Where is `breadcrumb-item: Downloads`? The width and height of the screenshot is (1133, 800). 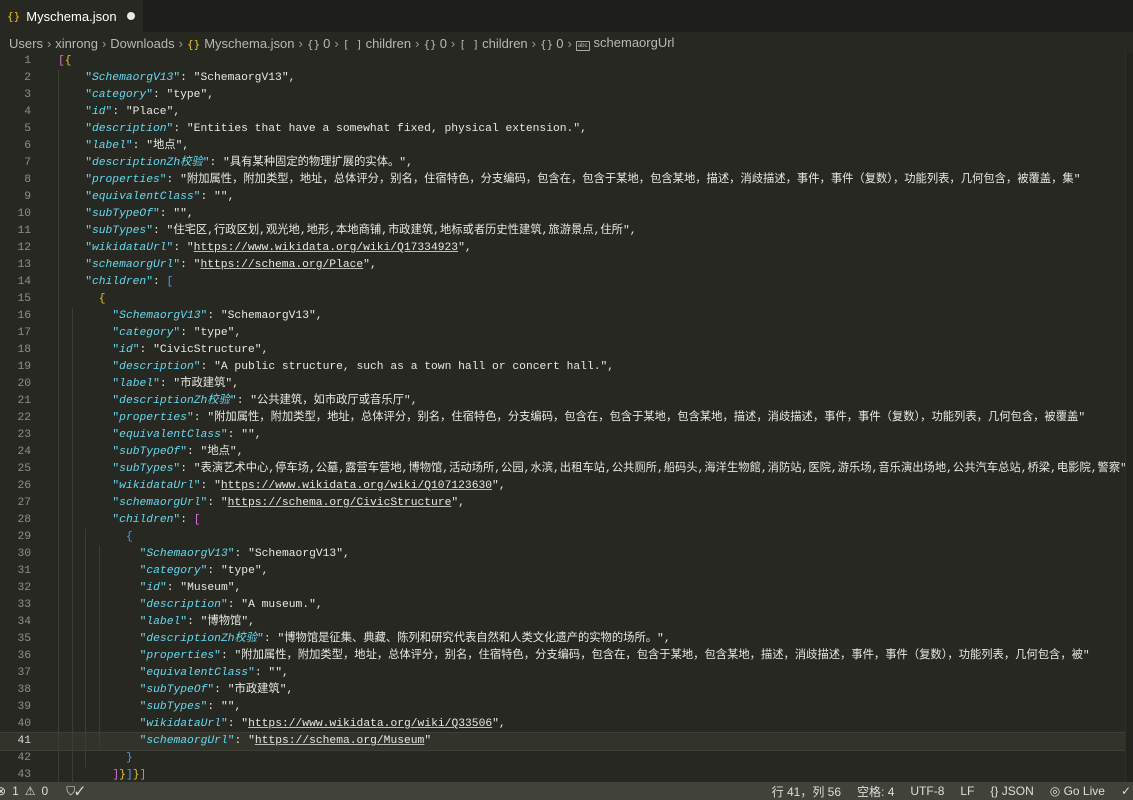
breadcrumb-item: Downloads is located at coordinates (142, 43).